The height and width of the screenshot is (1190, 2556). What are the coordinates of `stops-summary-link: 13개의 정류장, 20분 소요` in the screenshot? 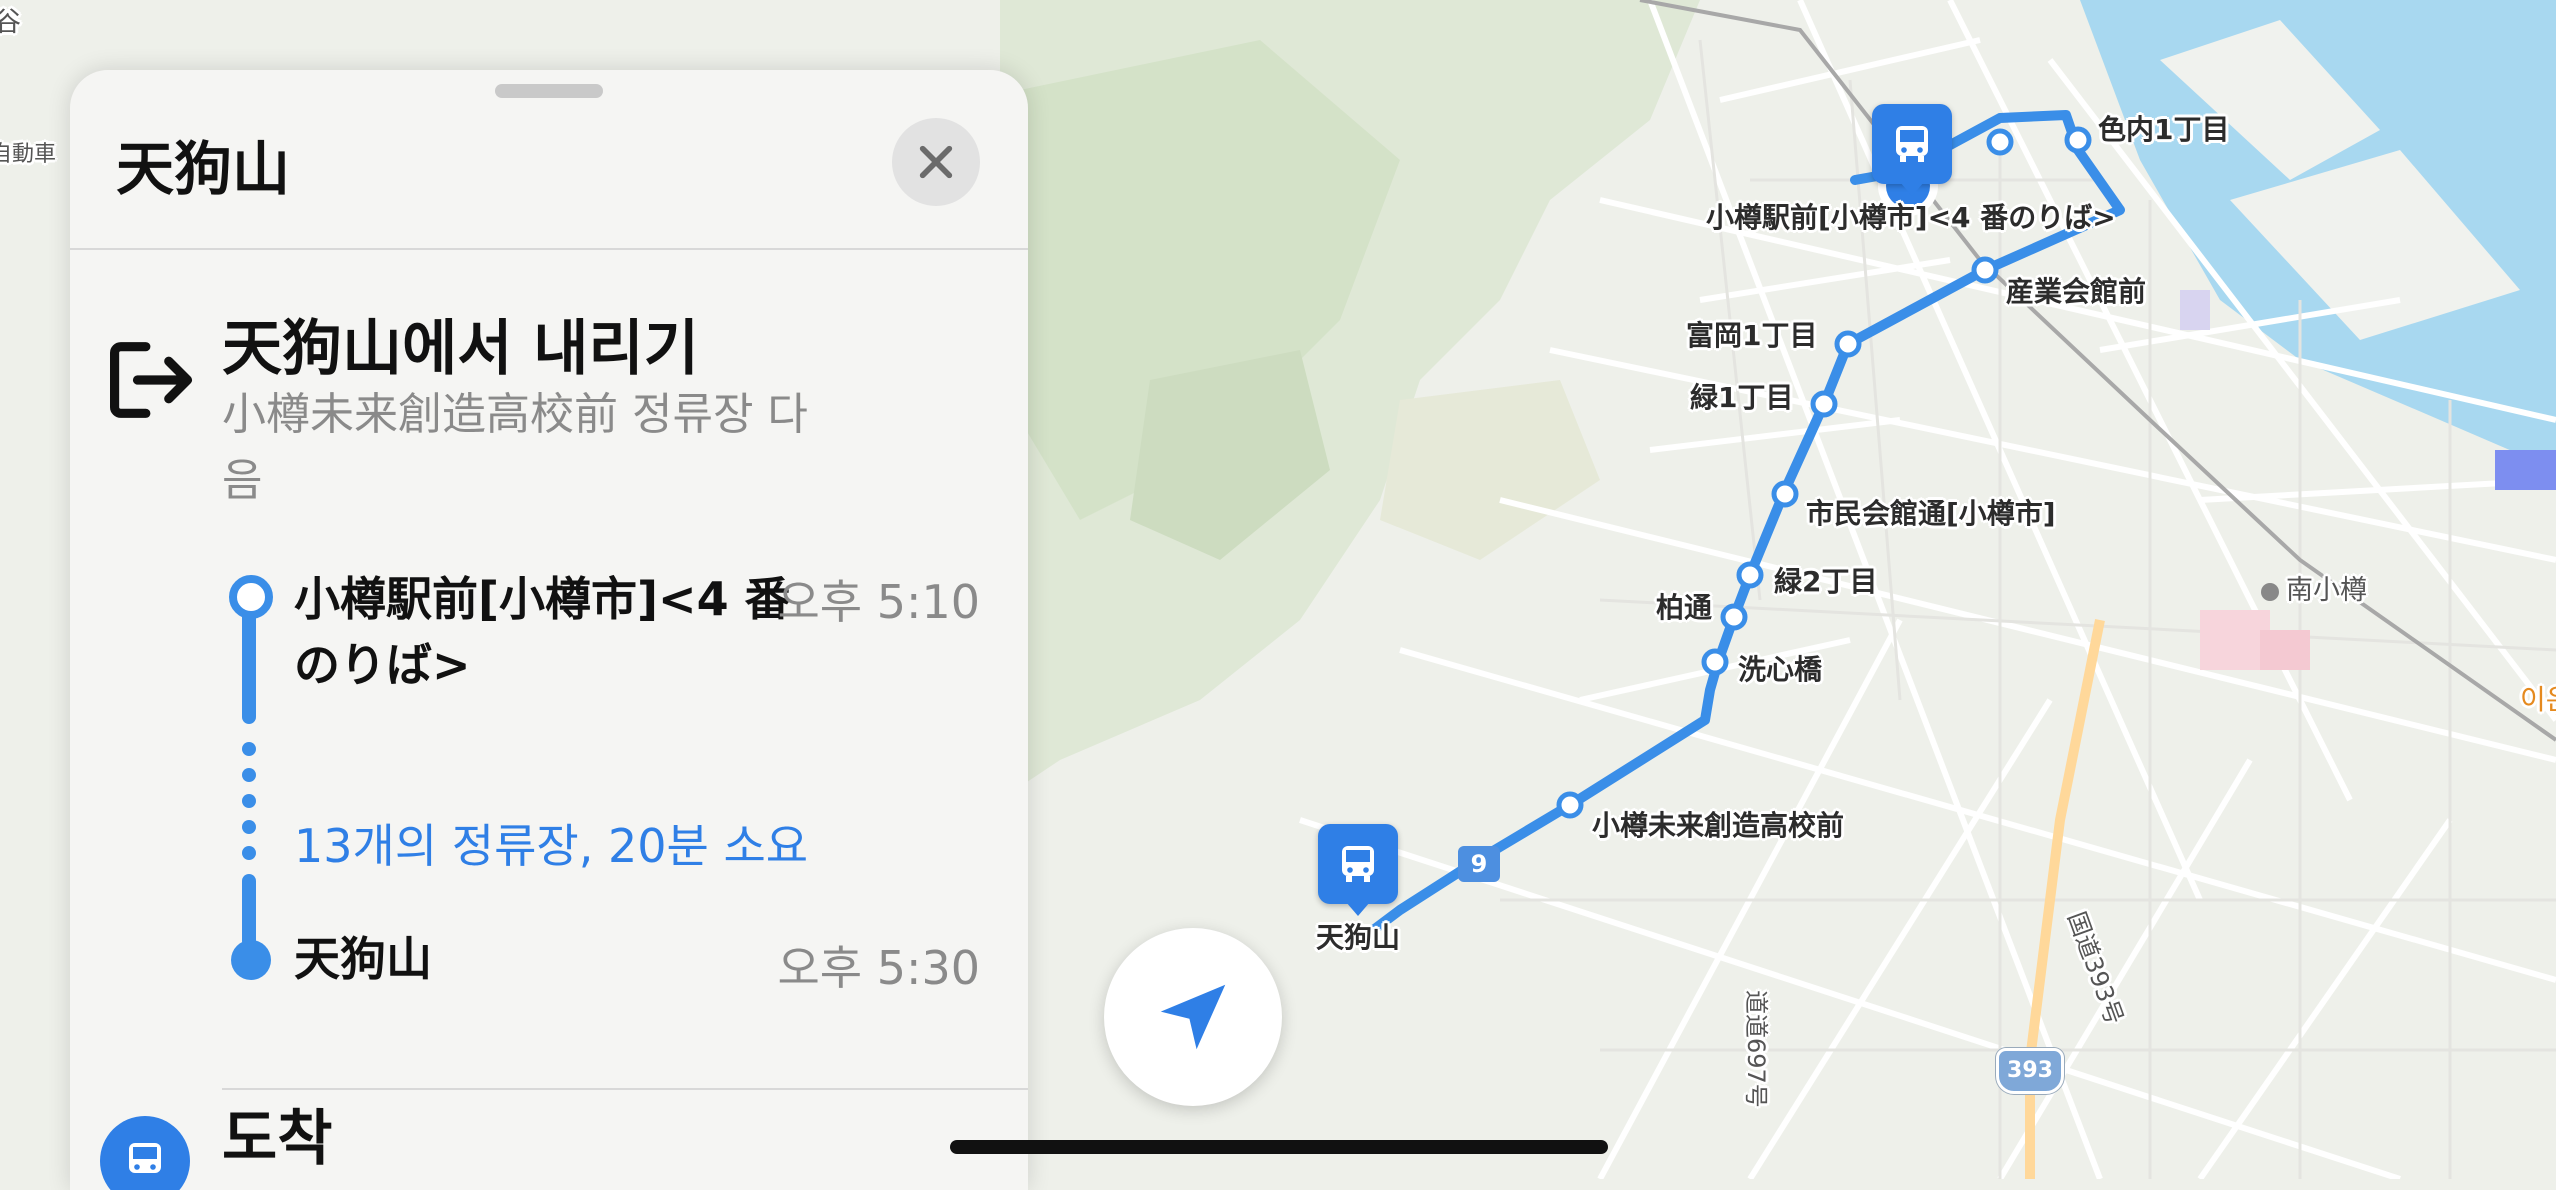 It's located at (551, 843).